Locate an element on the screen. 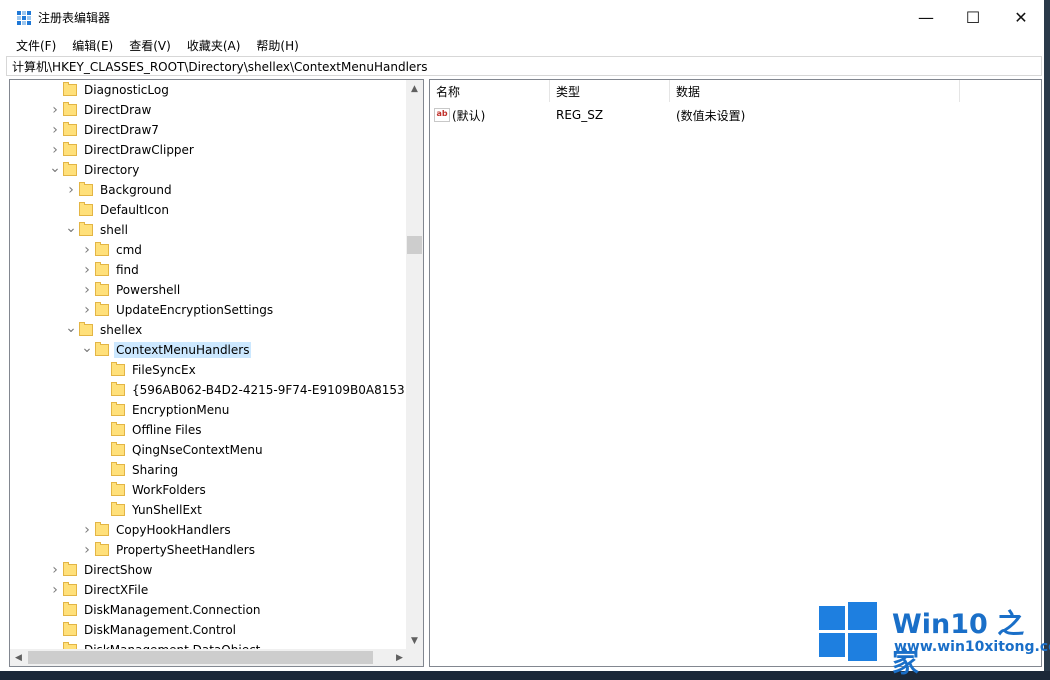 This screenshot has width=1050, height=680. tree-item: ⌄ shell is located at coordinates (96, 230).